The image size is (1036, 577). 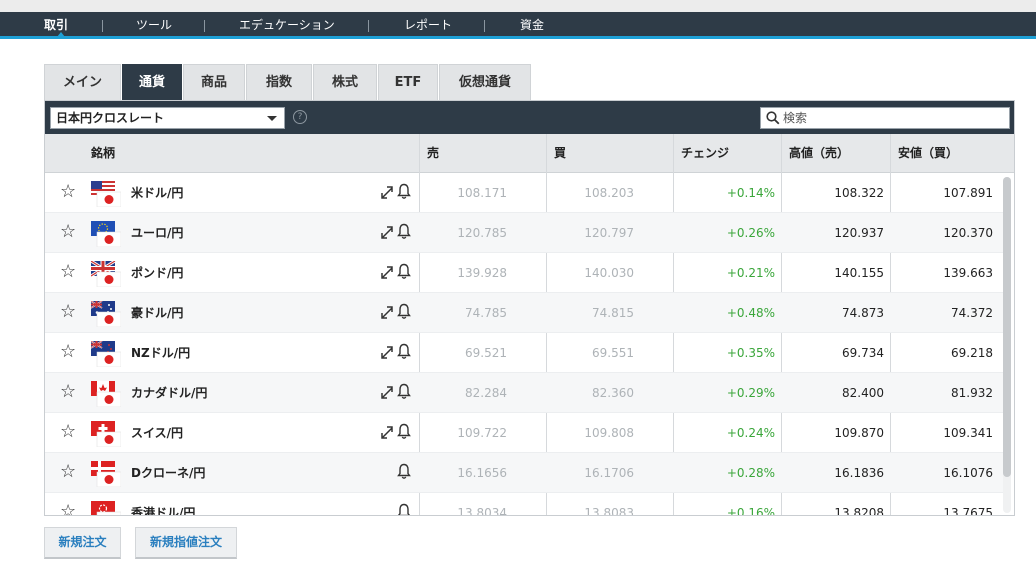 What do you see at coordinates (525, 273) in the screenshot?
I see `table-row: ☆ ポンド/円 139.928 140.030 +0.21% 140.155 139.663` at bounding box center [525, 273].